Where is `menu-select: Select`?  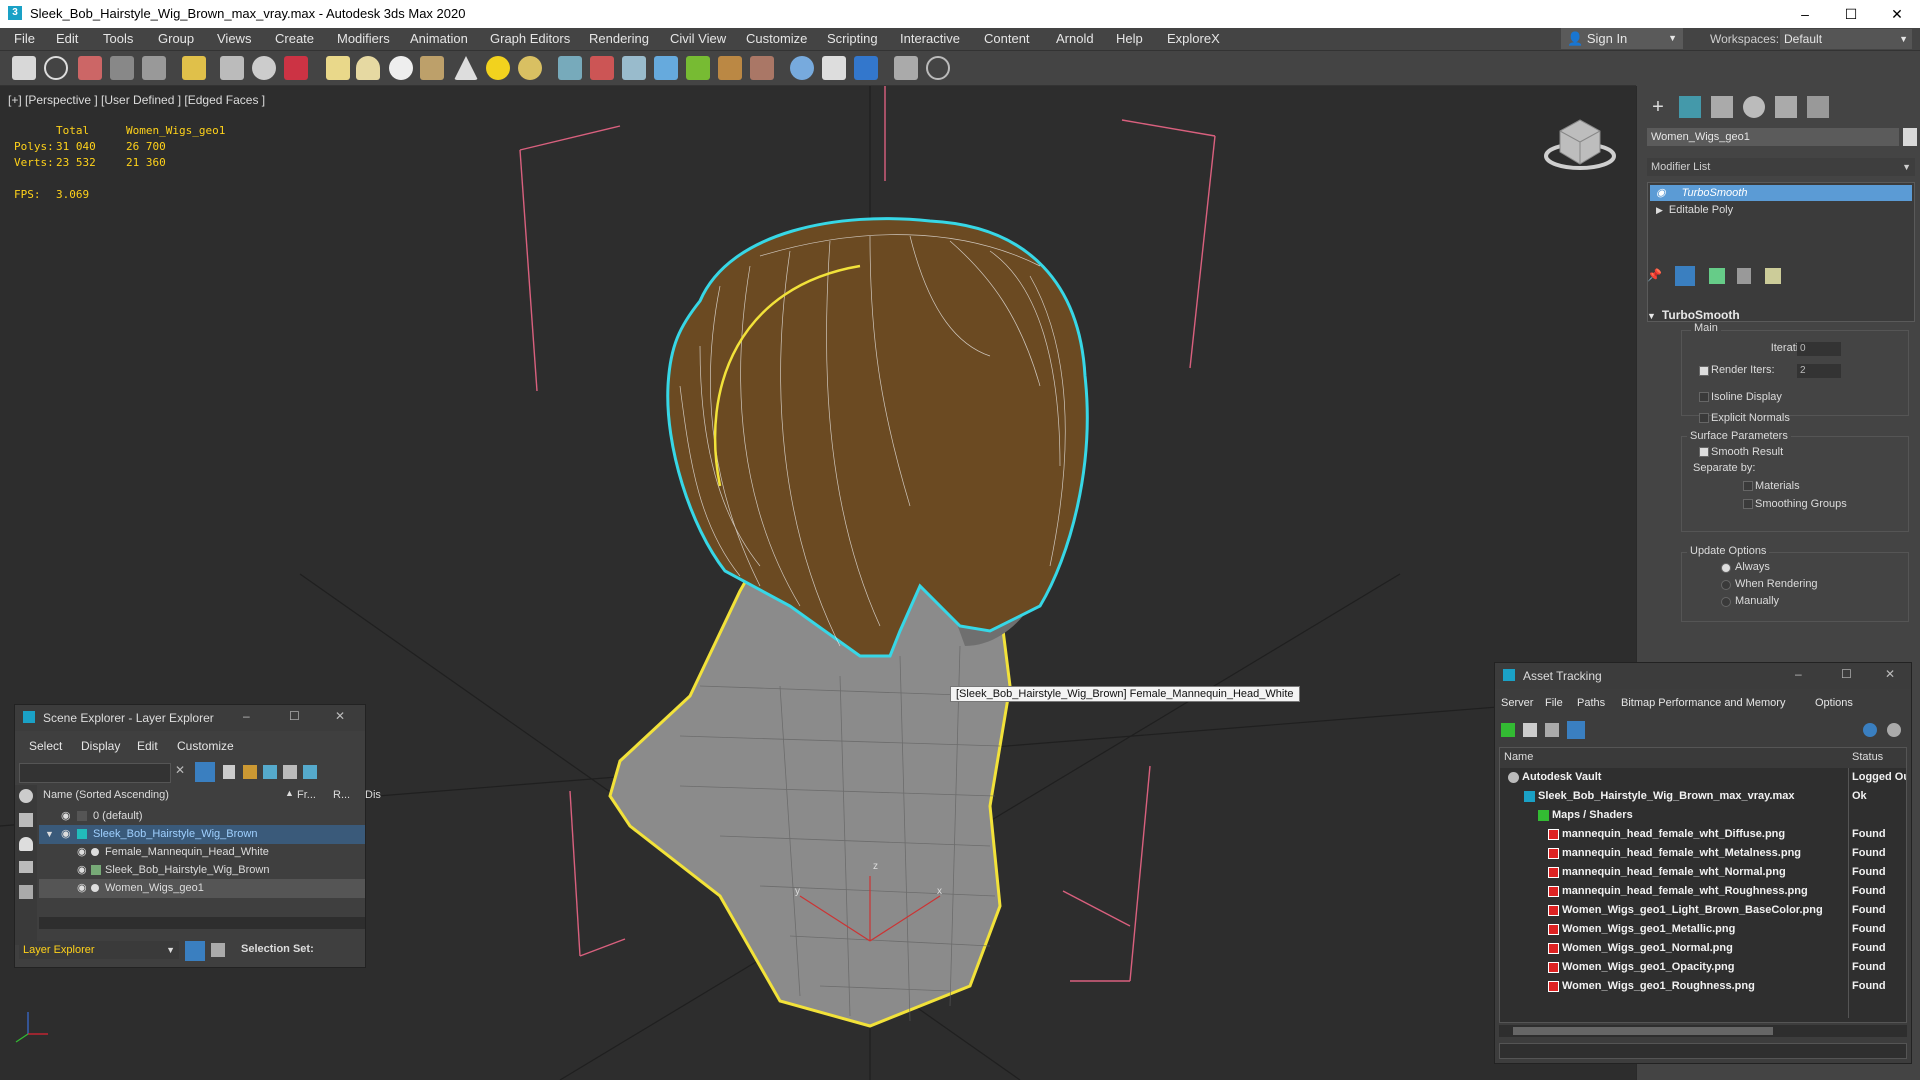
menu-select: Select is located at coordinates (45, 746).